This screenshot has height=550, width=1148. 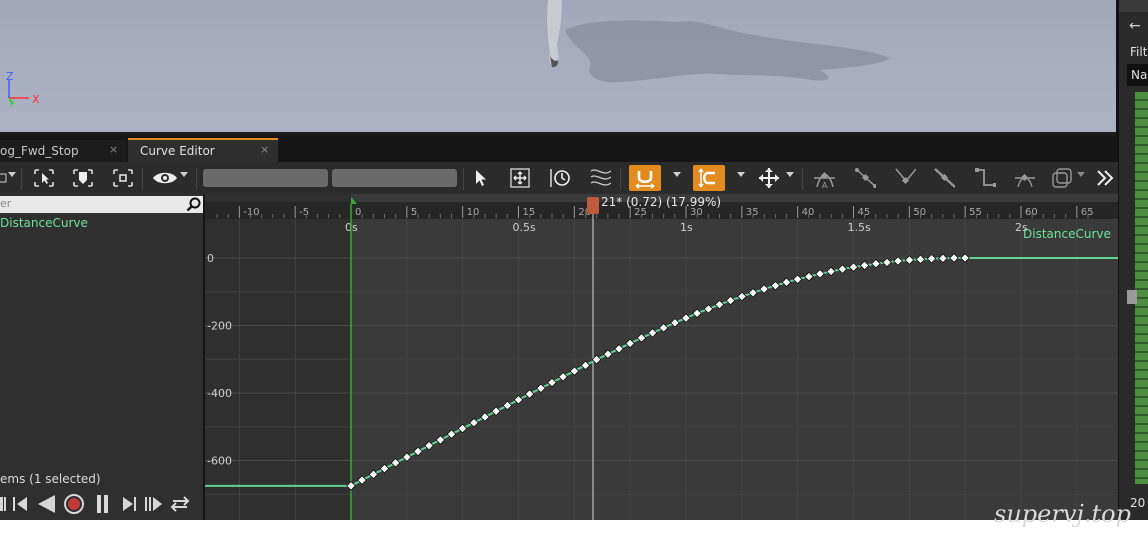 I want to click on user-tangent-icon, so click(x=865, y=178).